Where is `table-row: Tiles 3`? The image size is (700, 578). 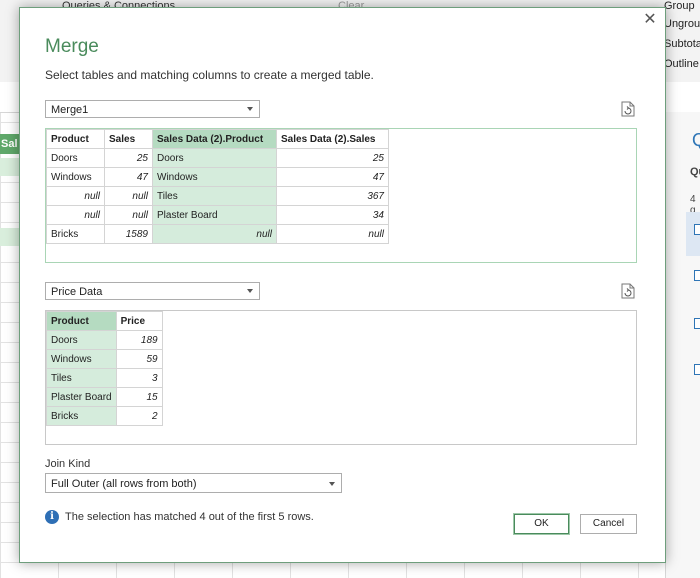
table-row: Tiles 3 is located at coordinates (104, 378).